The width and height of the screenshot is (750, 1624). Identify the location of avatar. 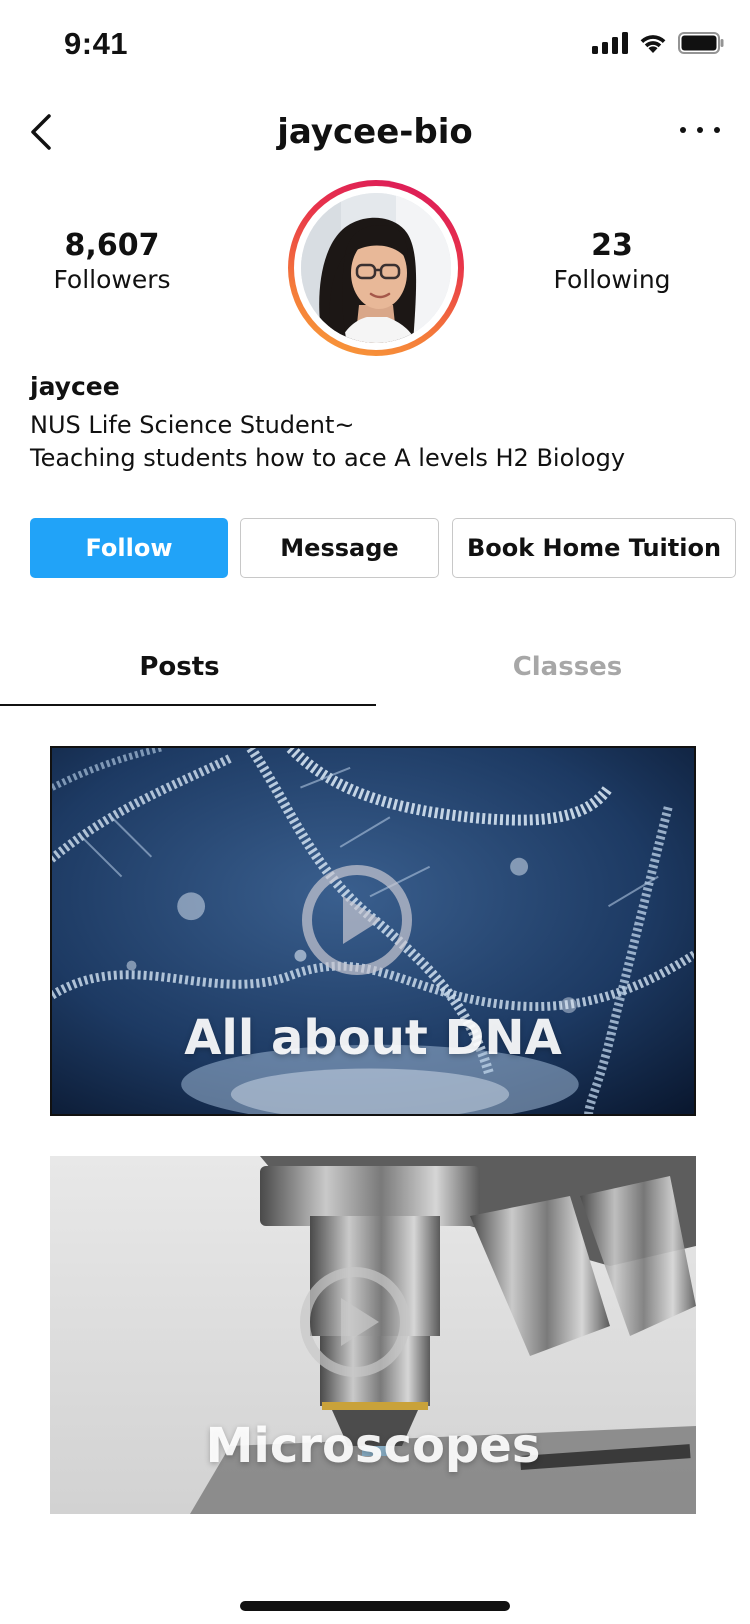
(376, 268).